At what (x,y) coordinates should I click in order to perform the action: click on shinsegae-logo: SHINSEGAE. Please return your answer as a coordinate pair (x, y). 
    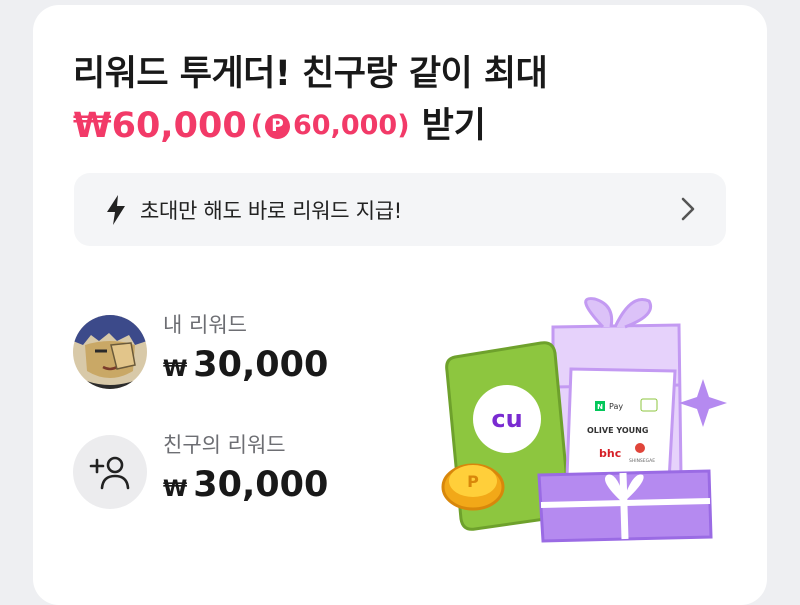
    Looking at the image, I should click on (642, 461).